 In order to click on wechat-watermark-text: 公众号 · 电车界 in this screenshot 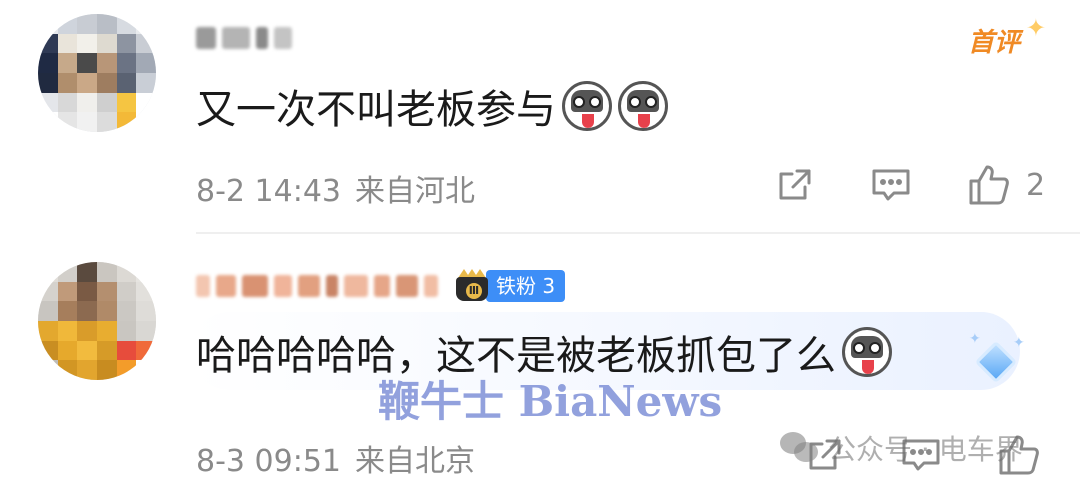, I will do `click(925, 449)`.